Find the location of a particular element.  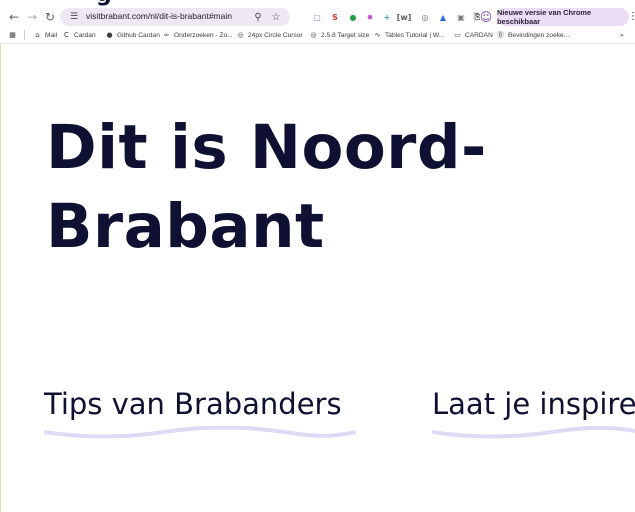

tables-icon: ∿ is located at coordinates (377, 35).